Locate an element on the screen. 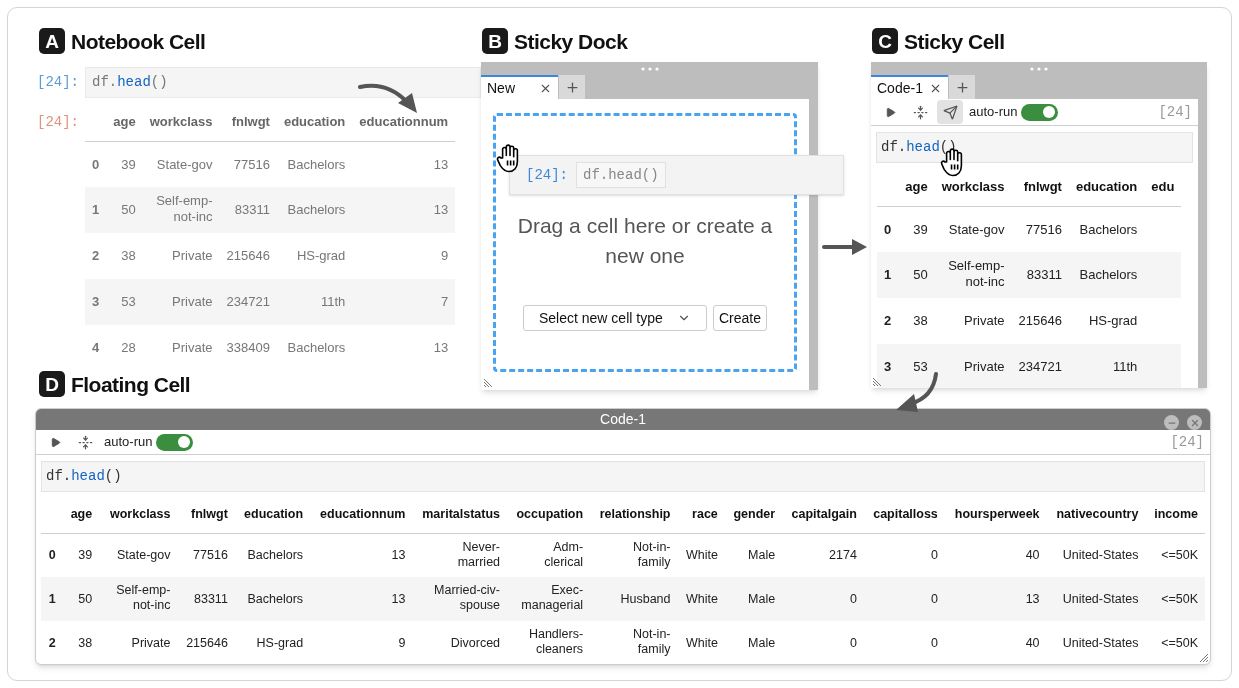 Image resolution: width=1239 pixels, height=688 pixels. table-cell-text: Self-emp-not-inc is located at coordinates (143, 598).